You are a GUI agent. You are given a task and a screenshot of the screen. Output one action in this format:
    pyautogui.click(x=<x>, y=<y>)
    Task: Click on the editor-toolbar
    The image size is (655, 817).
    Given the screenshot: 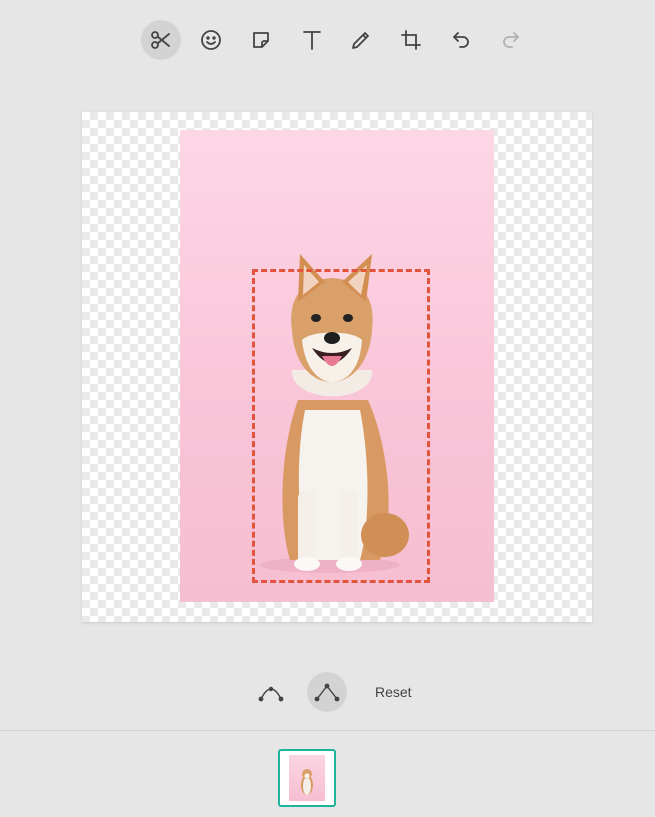 What is the action you would take?
    pyautogui.click(x=327, y=41)
    